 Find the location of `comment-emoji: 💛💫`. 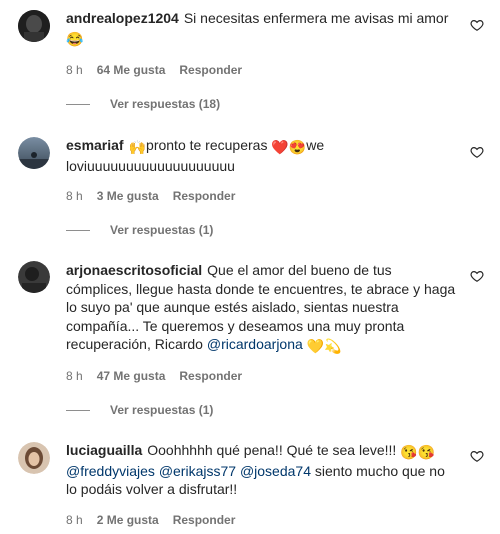

comment-emoji: 💛💫 is located at coordinates (324, 346).